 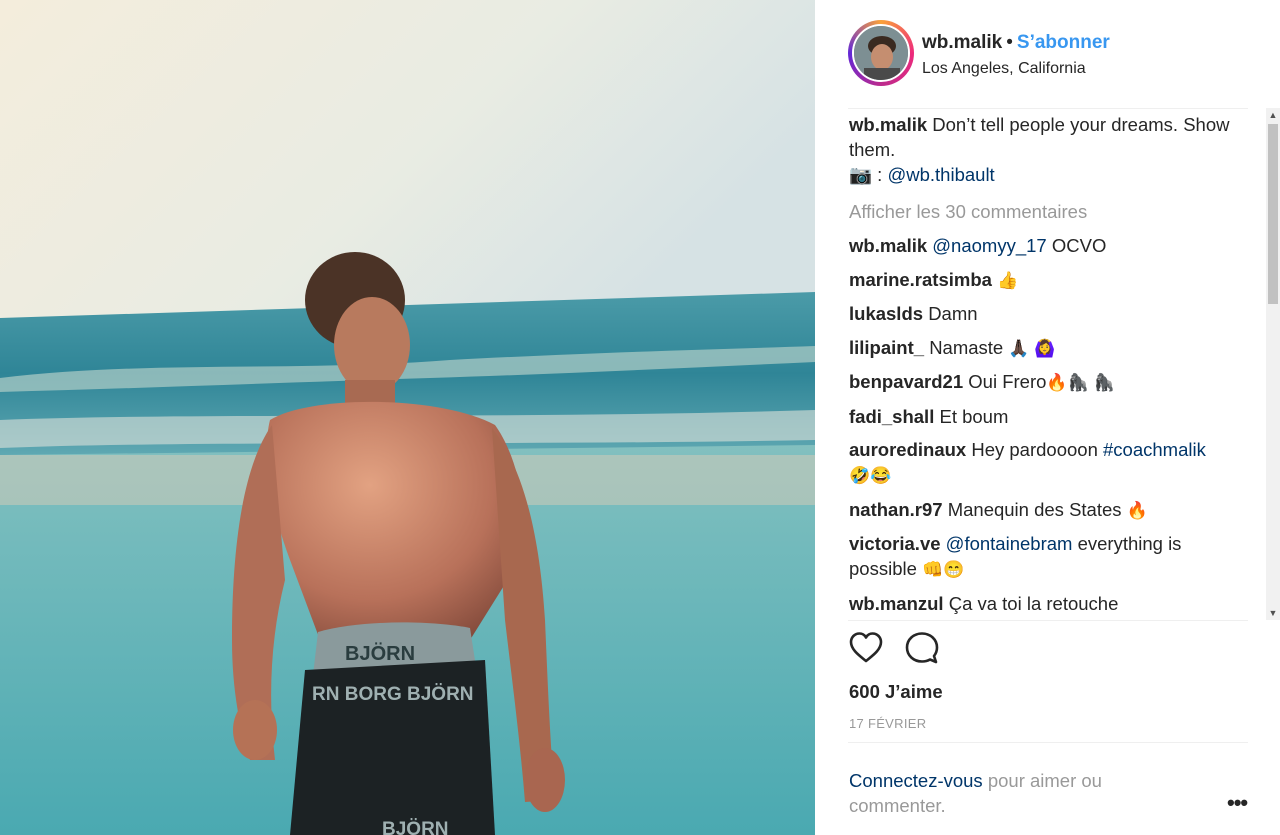 I want to click on comment-item: wb.malik @naomyy_17 OCVO, so click(x=1051, y=245).